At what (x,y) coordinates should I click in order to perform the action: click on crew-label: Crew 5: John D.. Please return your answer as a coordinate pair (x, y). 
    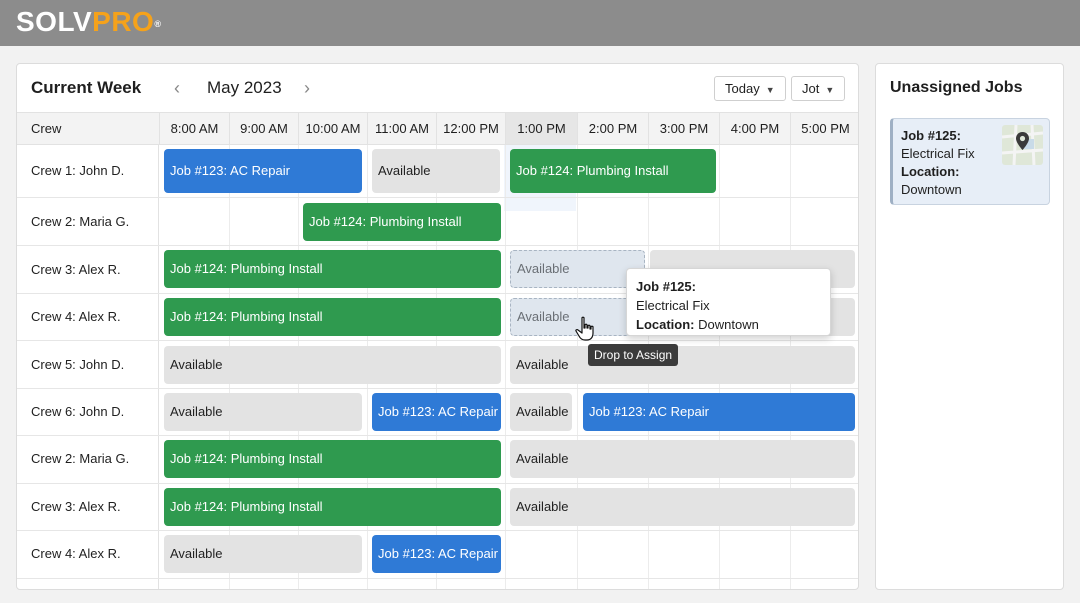
    Looking at the image, I should click on (78, 364).